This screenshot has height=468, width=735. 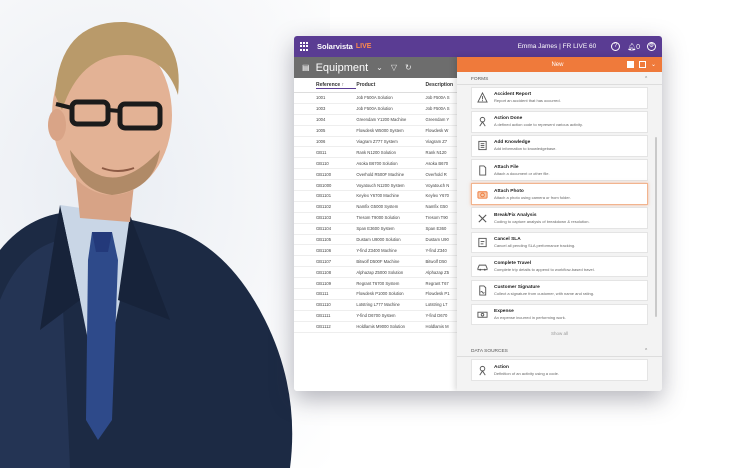 I want to click on cell-reference: 1001, so click(x=321, y=98).